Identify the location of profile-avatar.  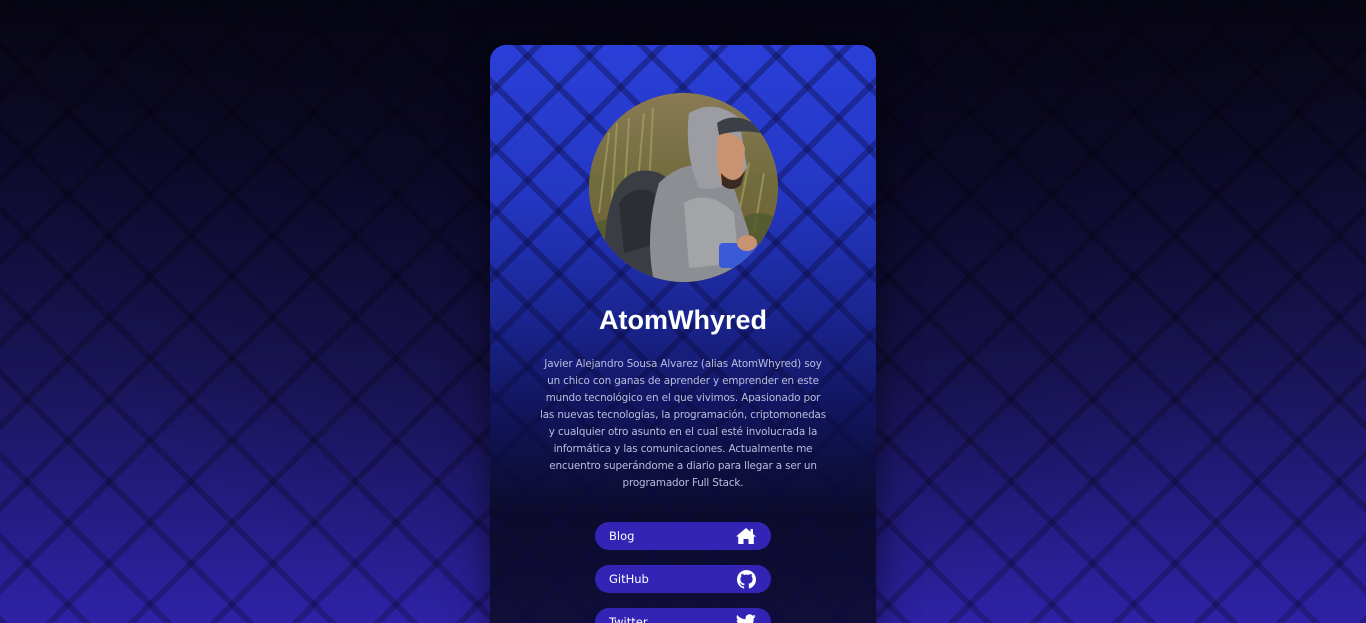
(683, 187).